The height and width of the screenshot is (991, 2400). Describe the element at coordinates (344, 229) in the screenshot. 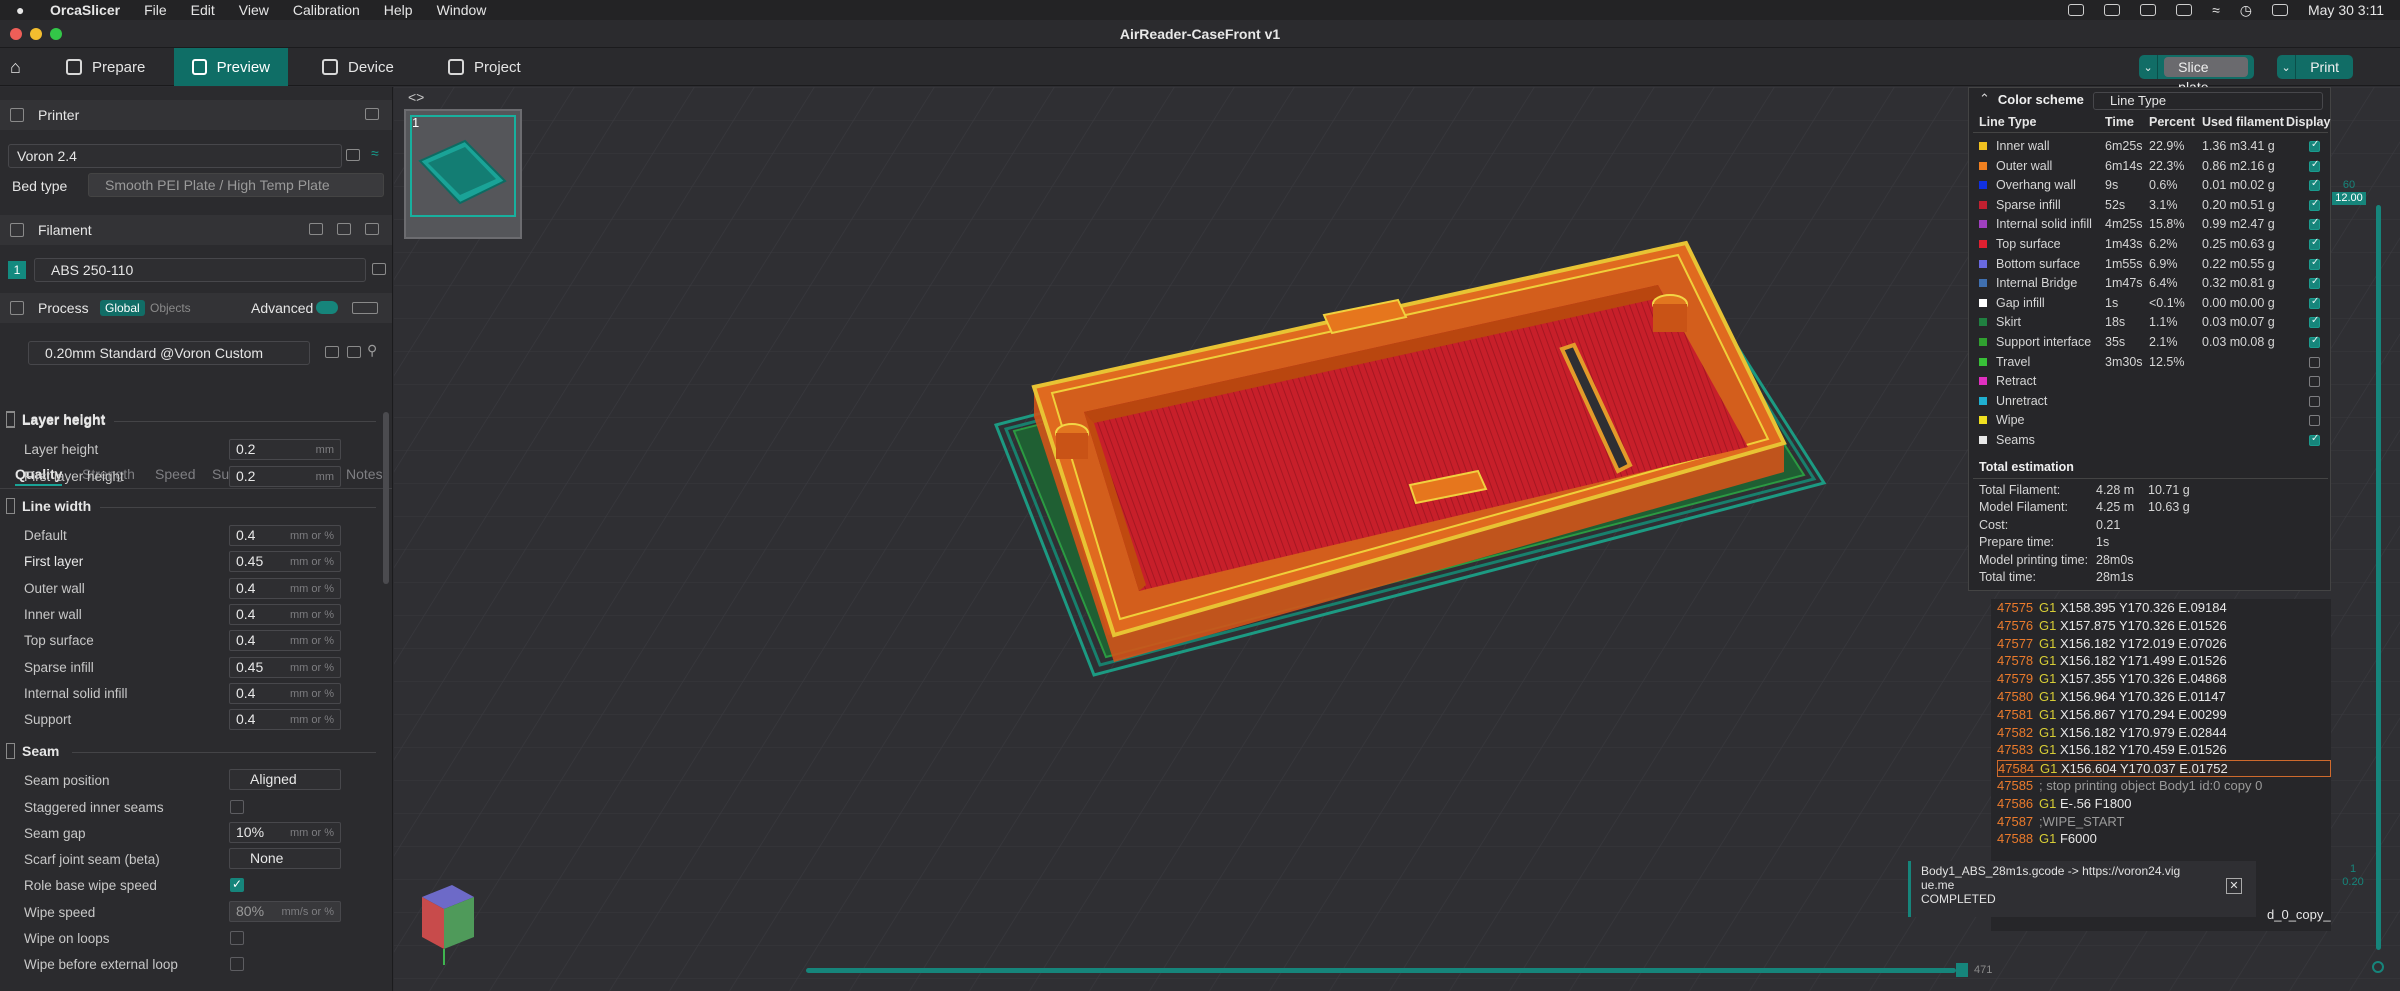

I see `remove-filament-icon` at that location.